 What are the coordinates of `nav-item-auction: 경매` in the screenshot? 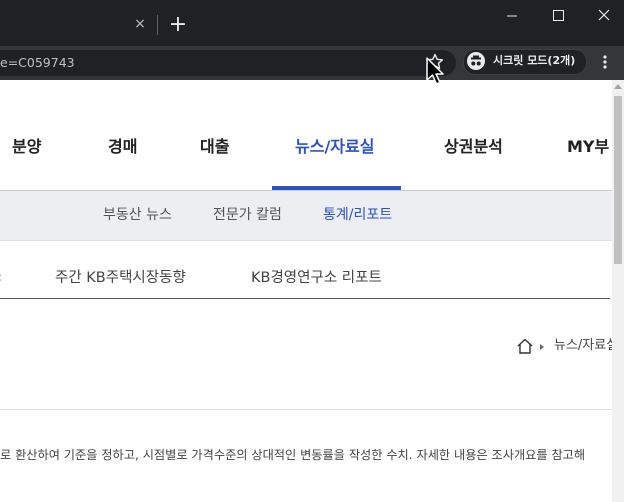 It's located at (122, 147).